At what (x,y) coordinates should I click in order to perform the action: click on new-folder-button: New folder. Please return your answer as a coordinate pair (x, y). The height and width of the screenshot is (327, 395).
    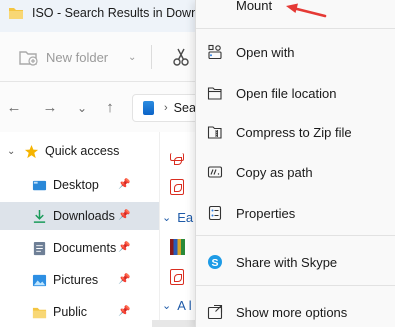
    Looking at the image, I should click on (63, 57).